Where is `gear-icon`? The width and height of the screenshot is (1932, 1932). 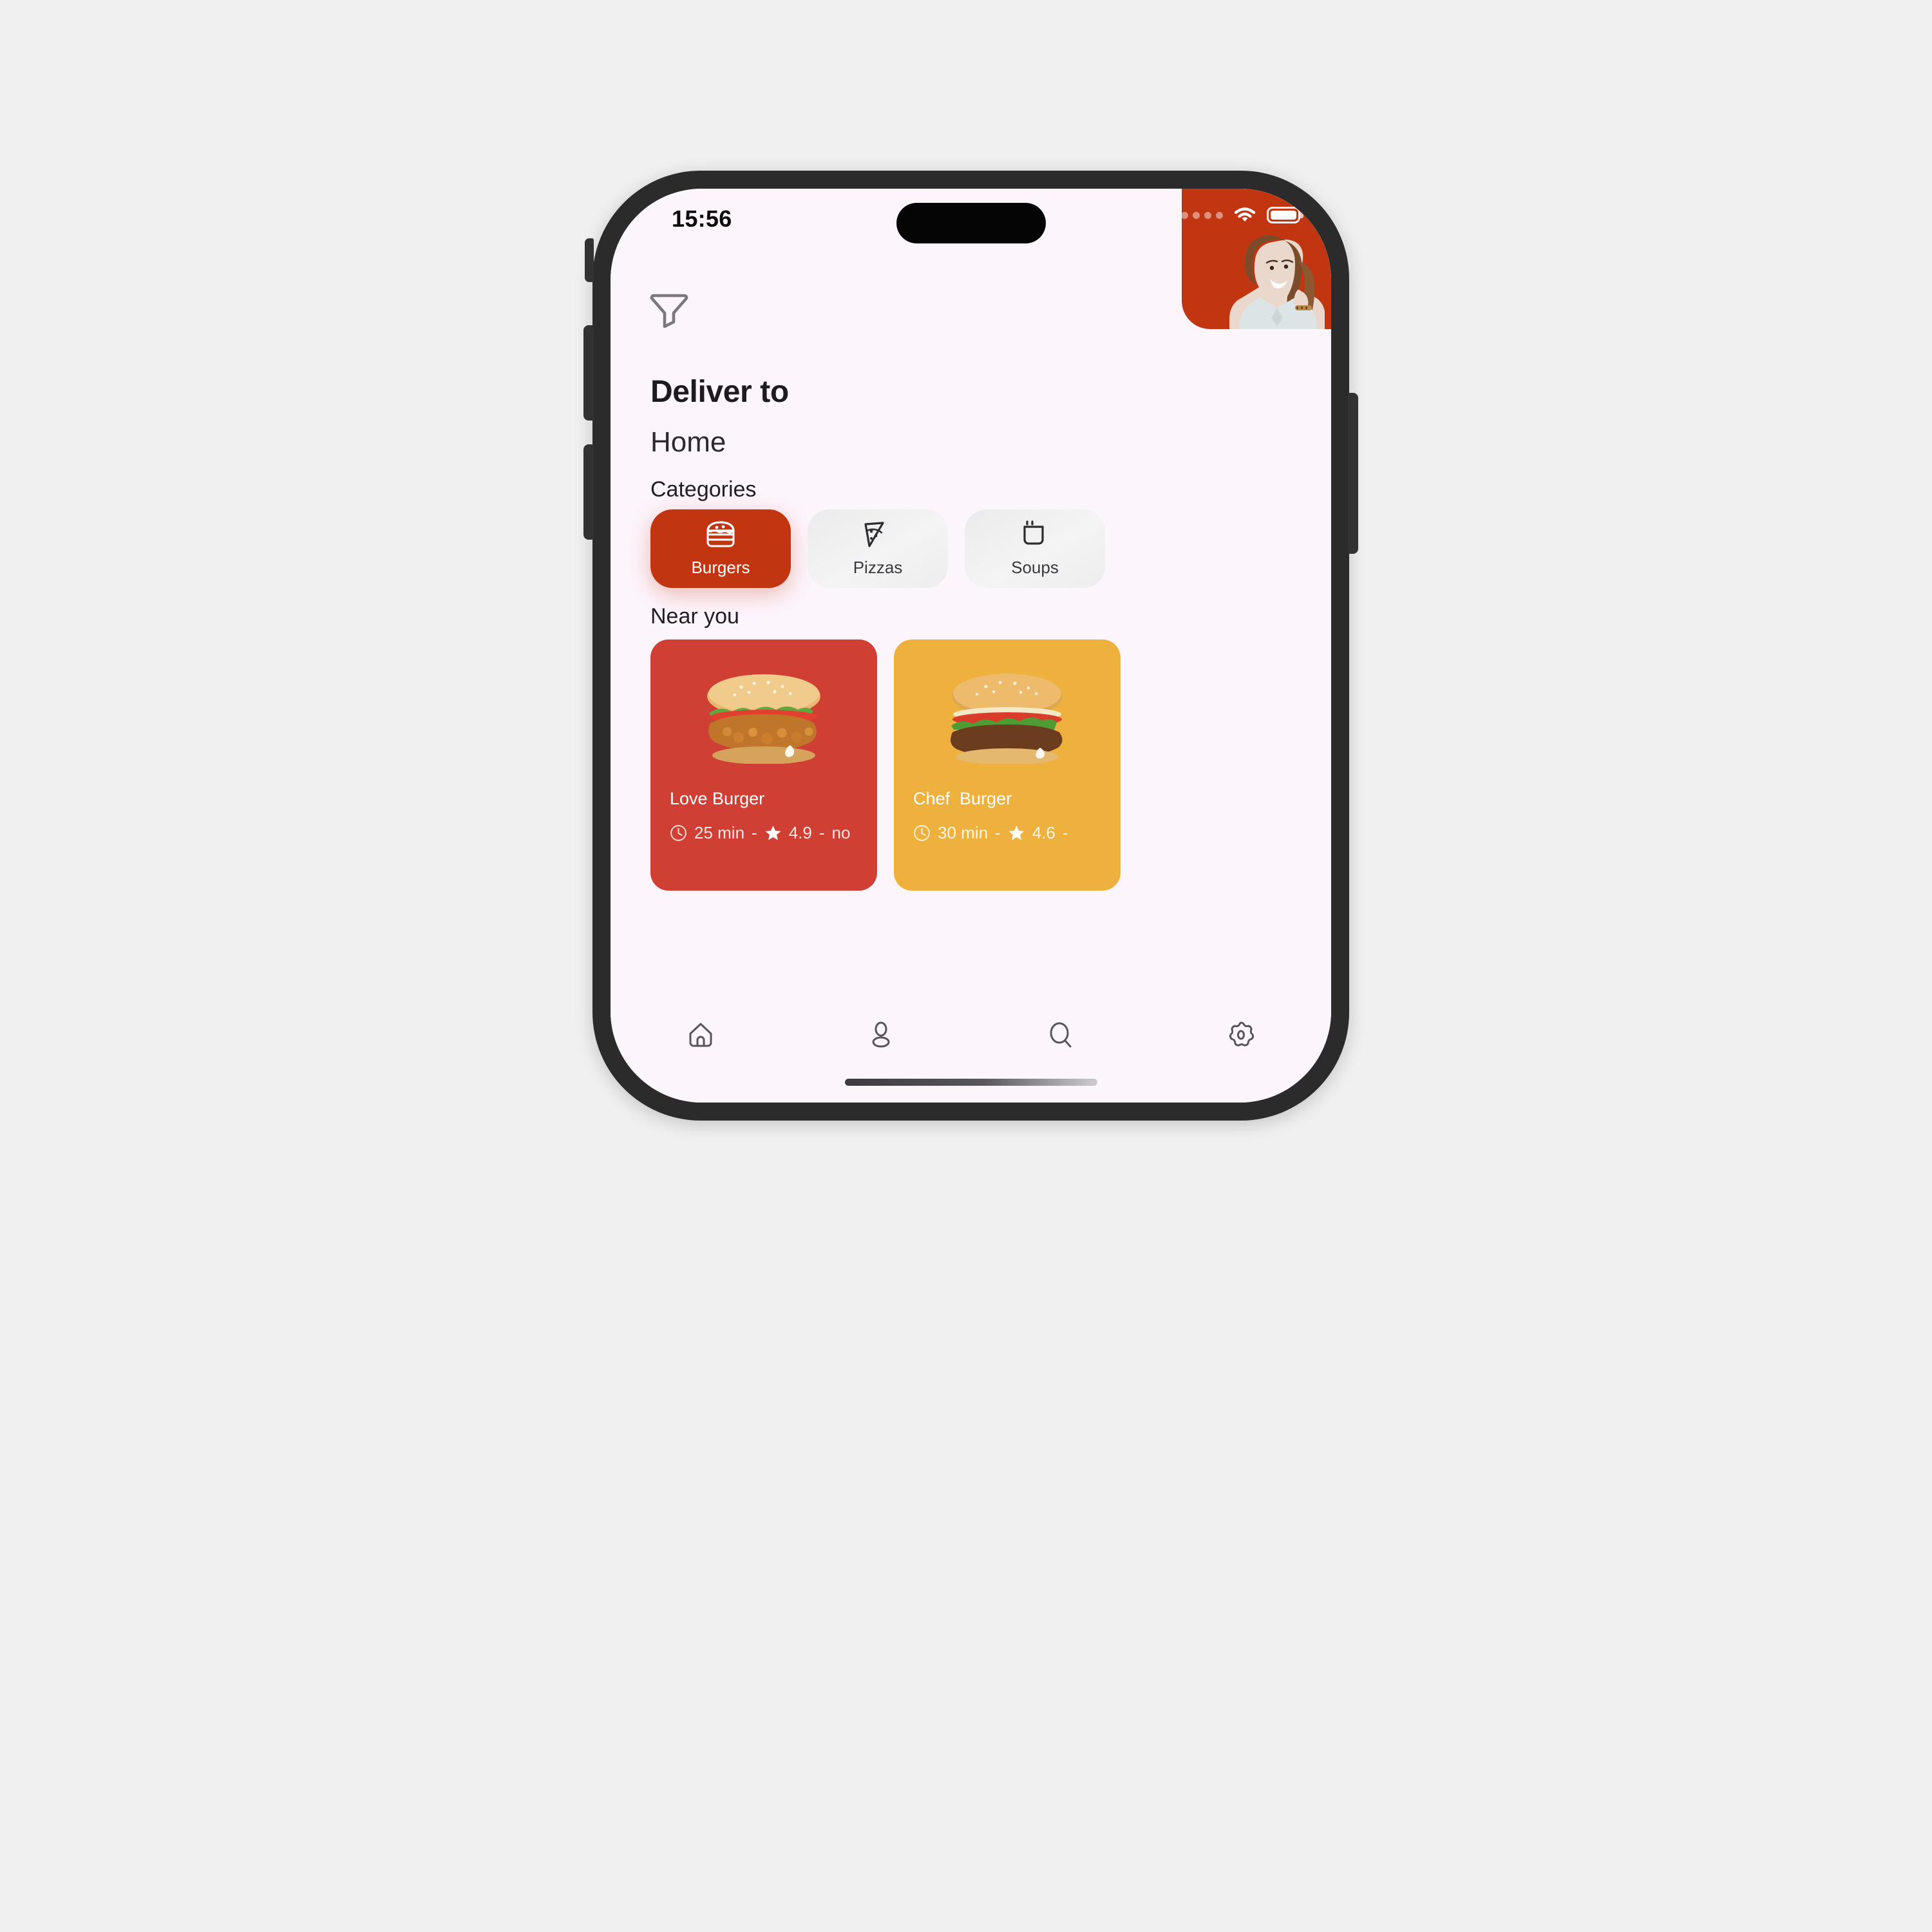
gear-icon is located at coordinates (1242, 1033).